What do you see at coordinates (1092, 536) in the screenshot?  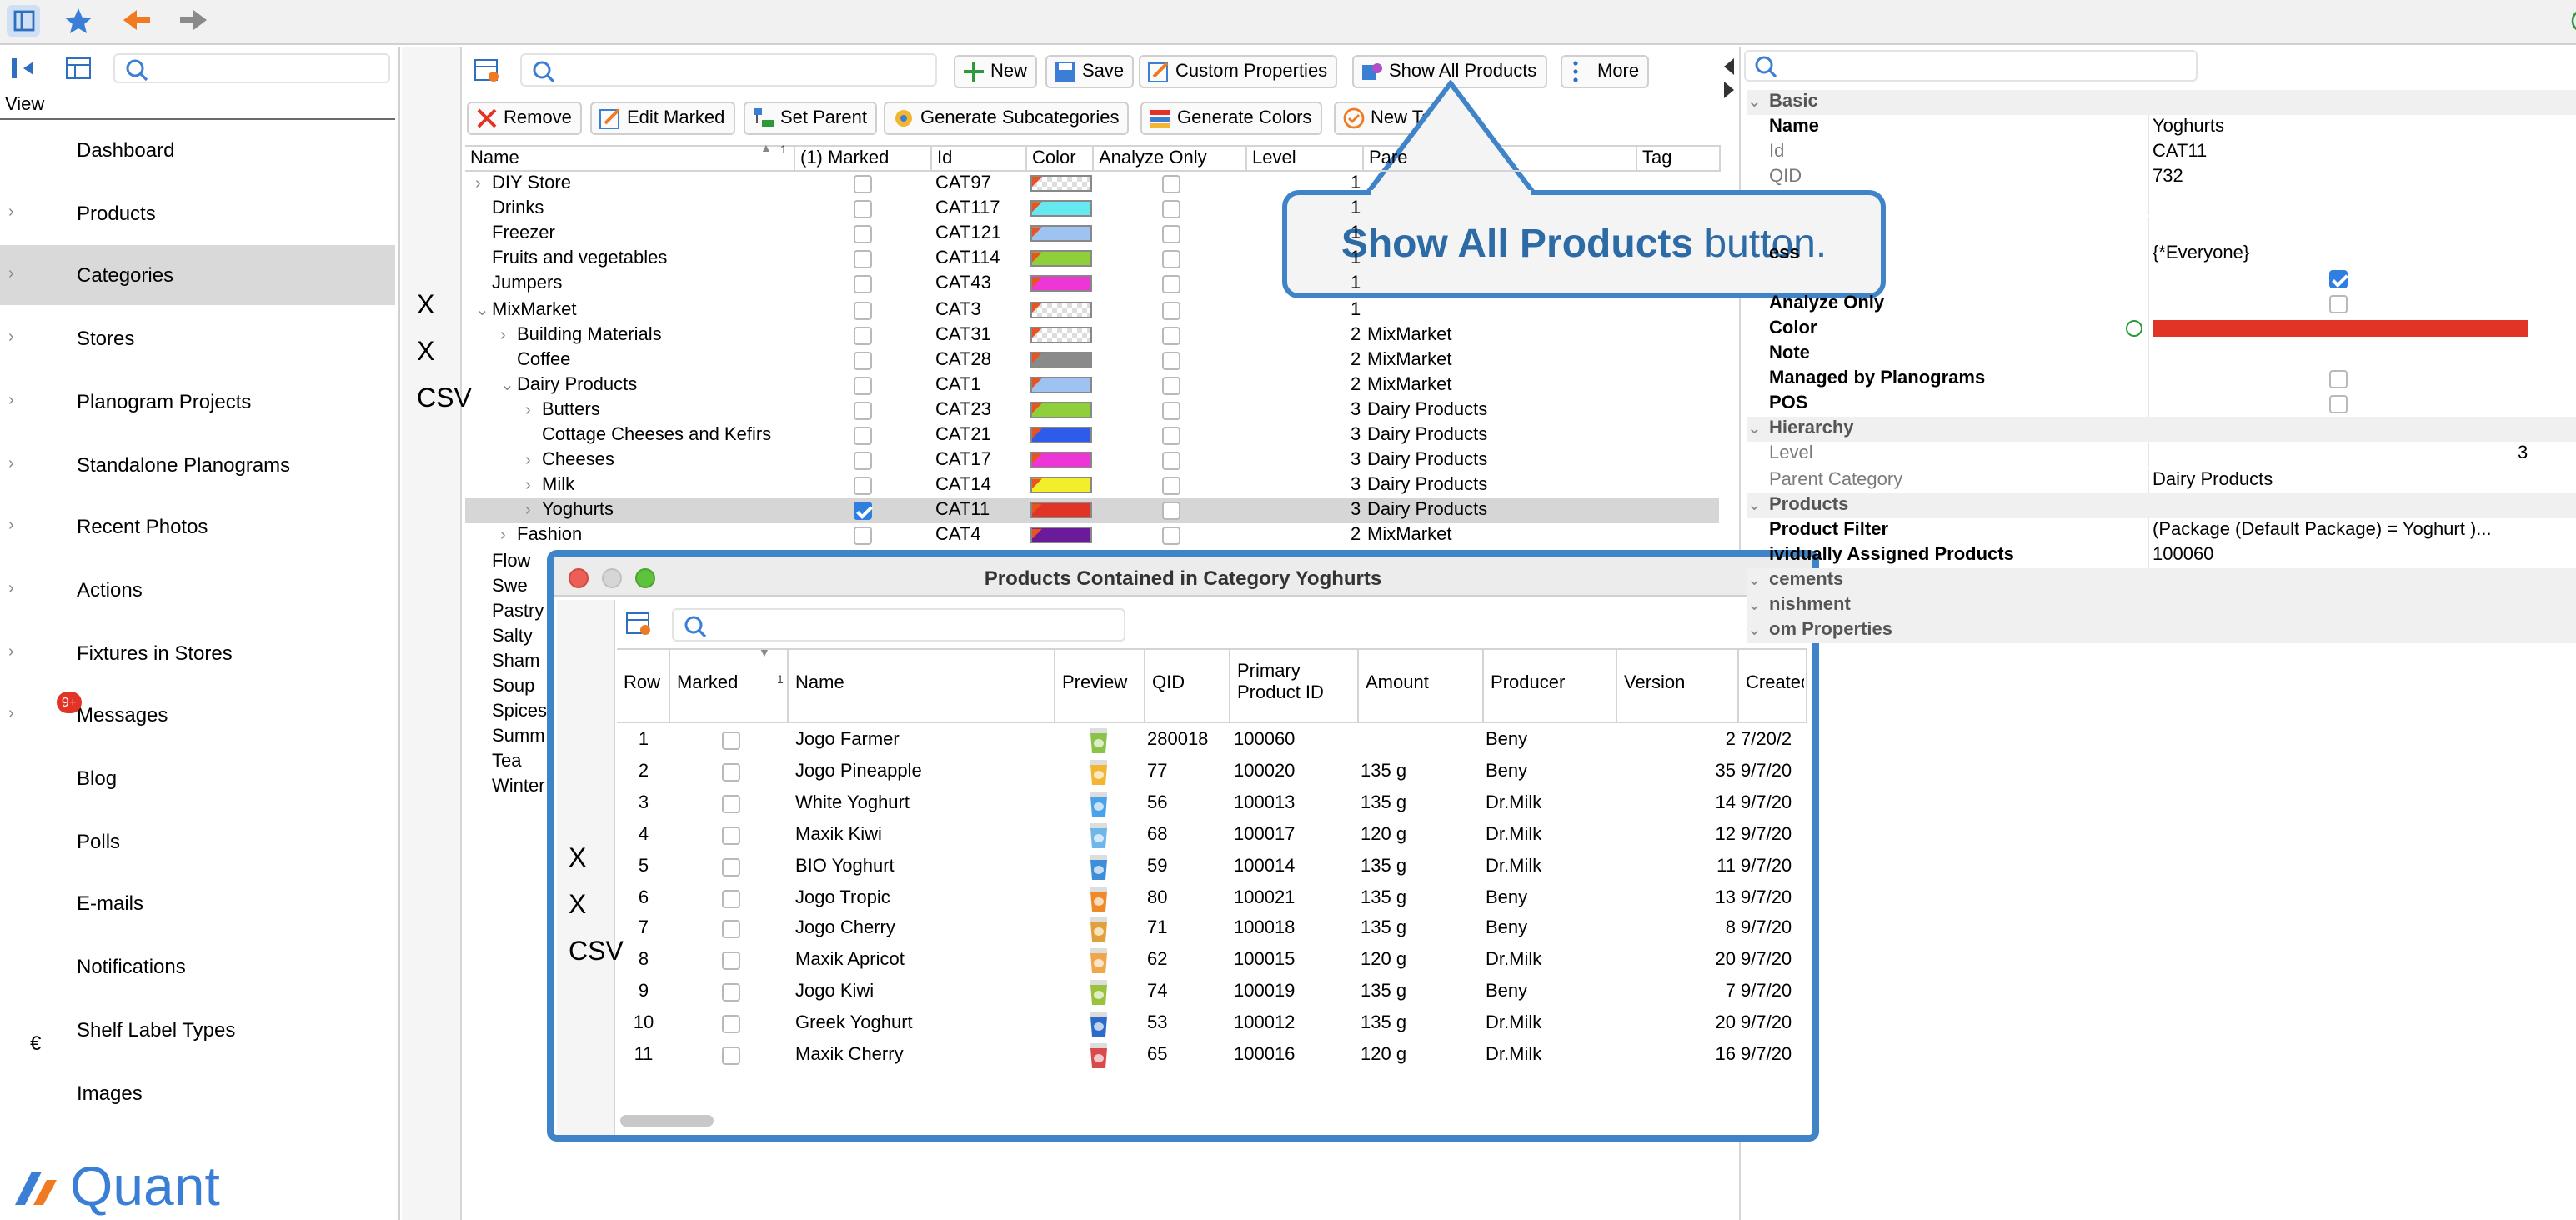 I see `table-row: › Fashion CAT4 2 MixMarket` at bounding box center [1092, 536].